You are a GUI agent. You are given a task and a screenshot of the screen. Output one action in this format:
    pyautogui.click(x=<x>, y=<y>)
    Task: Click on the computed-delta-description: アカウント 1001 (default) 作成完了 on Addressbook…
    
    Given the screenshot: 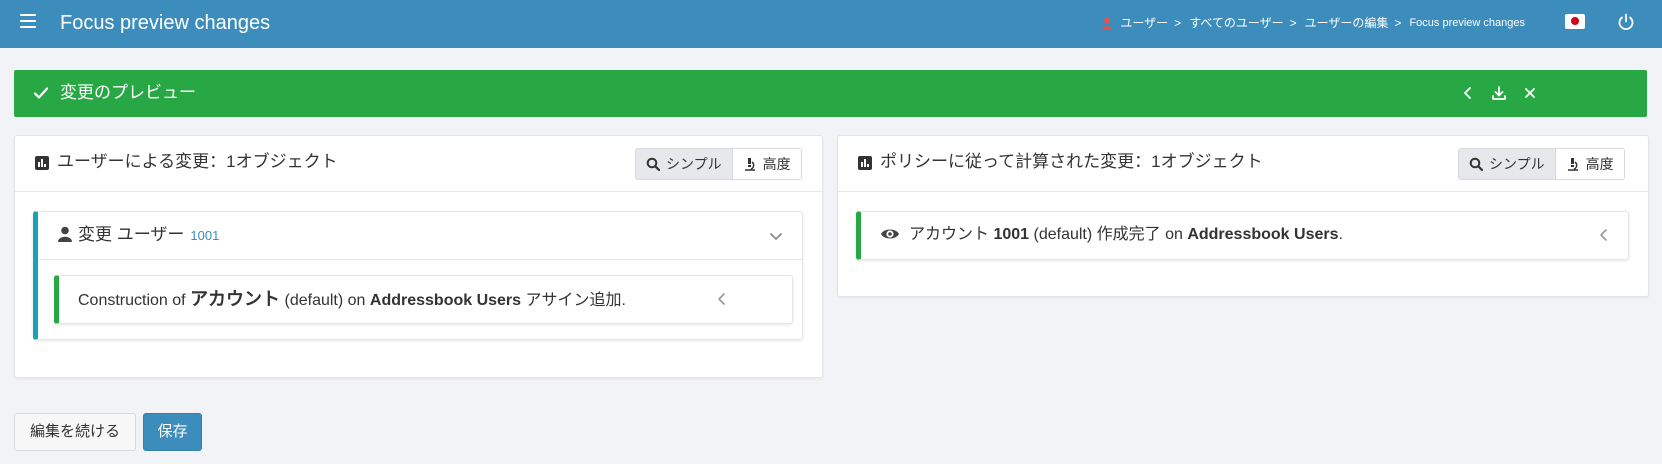 What is the action you would take?
    pyautogui.click(x=1126, y=235)
    